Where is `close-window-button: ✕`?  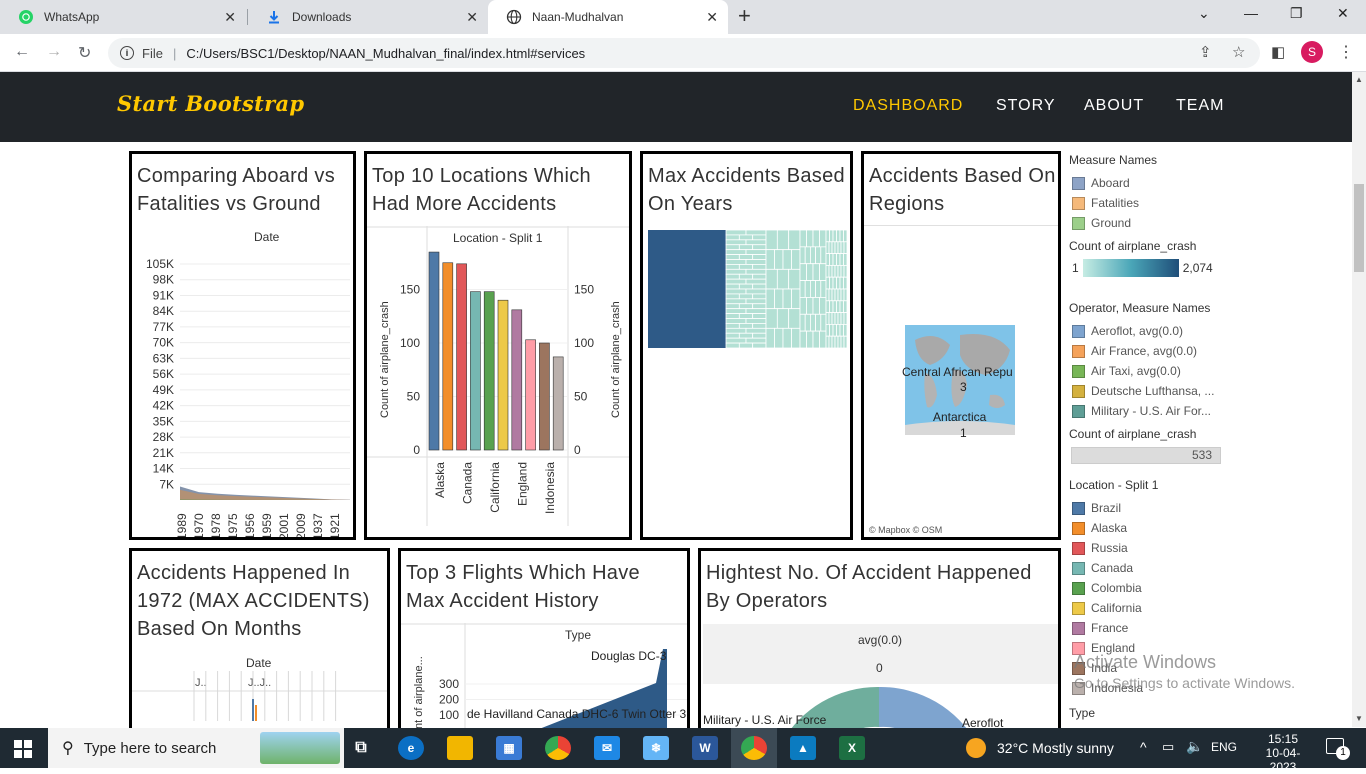 close-window-button: ✕ is located at coordinates (1343, 13).